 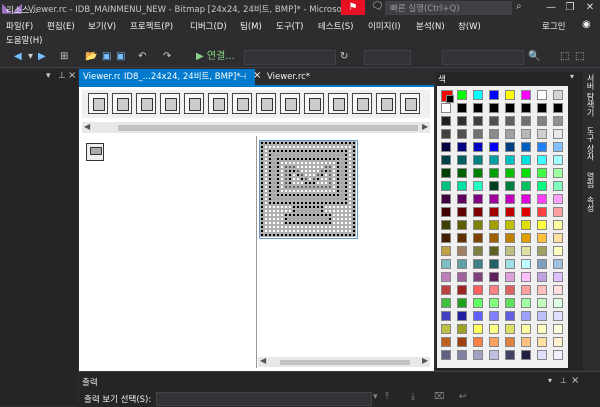 What do you see at coordinates (377, 6) in the screenshot?
I see `feedback-icon: 🗨` at bounding box center [377, 6].